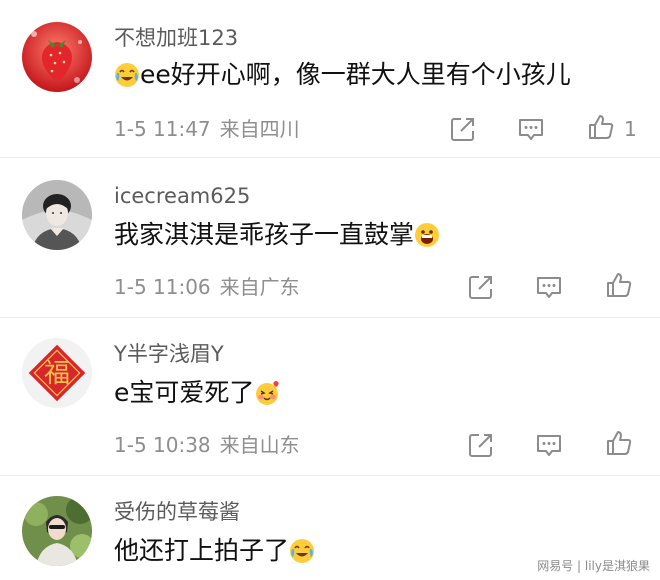  What do you see at coordinates (593, 566) in the screenshot?
I see `watermark: 网易号 | lily是淇狼果` at bounding box center [593, 566].